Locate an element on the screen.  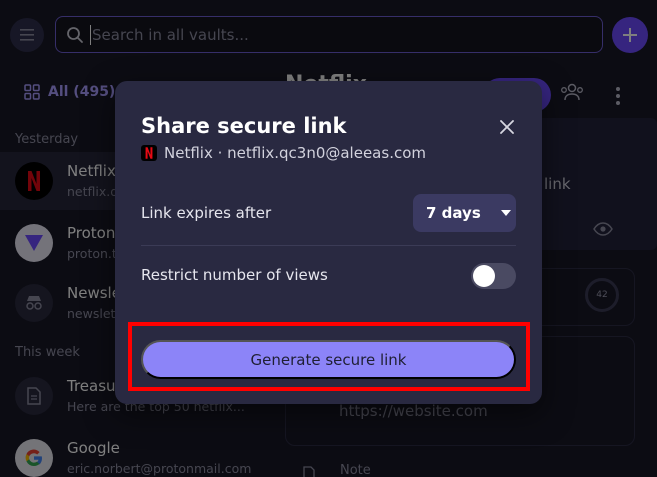
expiry-value: 7 days is located at coordinates (453, 213).